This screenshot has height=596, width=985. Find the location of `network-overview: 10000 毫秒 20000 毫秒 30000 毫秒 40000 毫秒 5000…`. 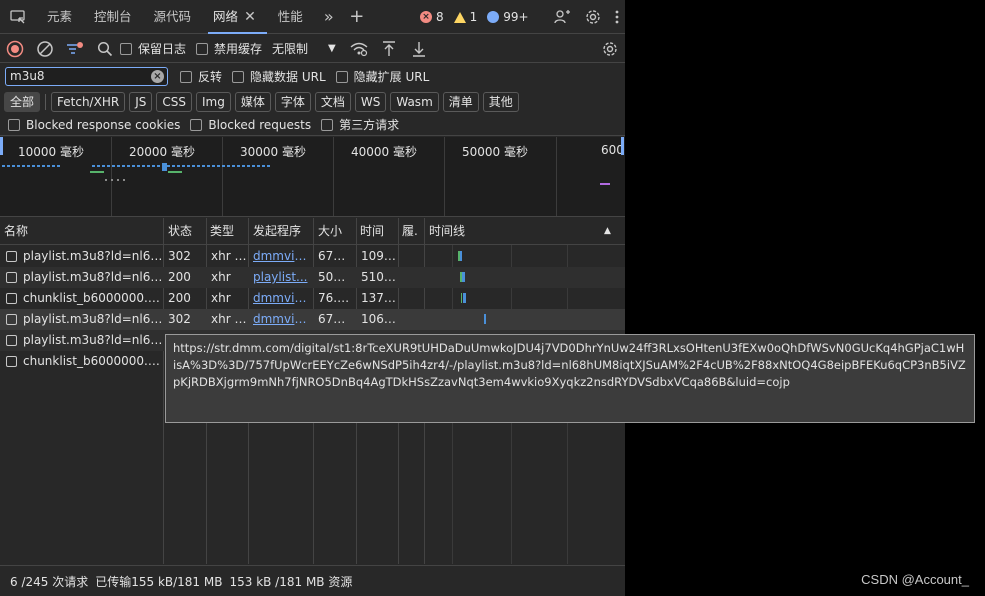

network-overview: 10000 毫秒 20000 毫秒 30000 毫秒 40000 毫秒 5000… is located at coordinates (312, 177).